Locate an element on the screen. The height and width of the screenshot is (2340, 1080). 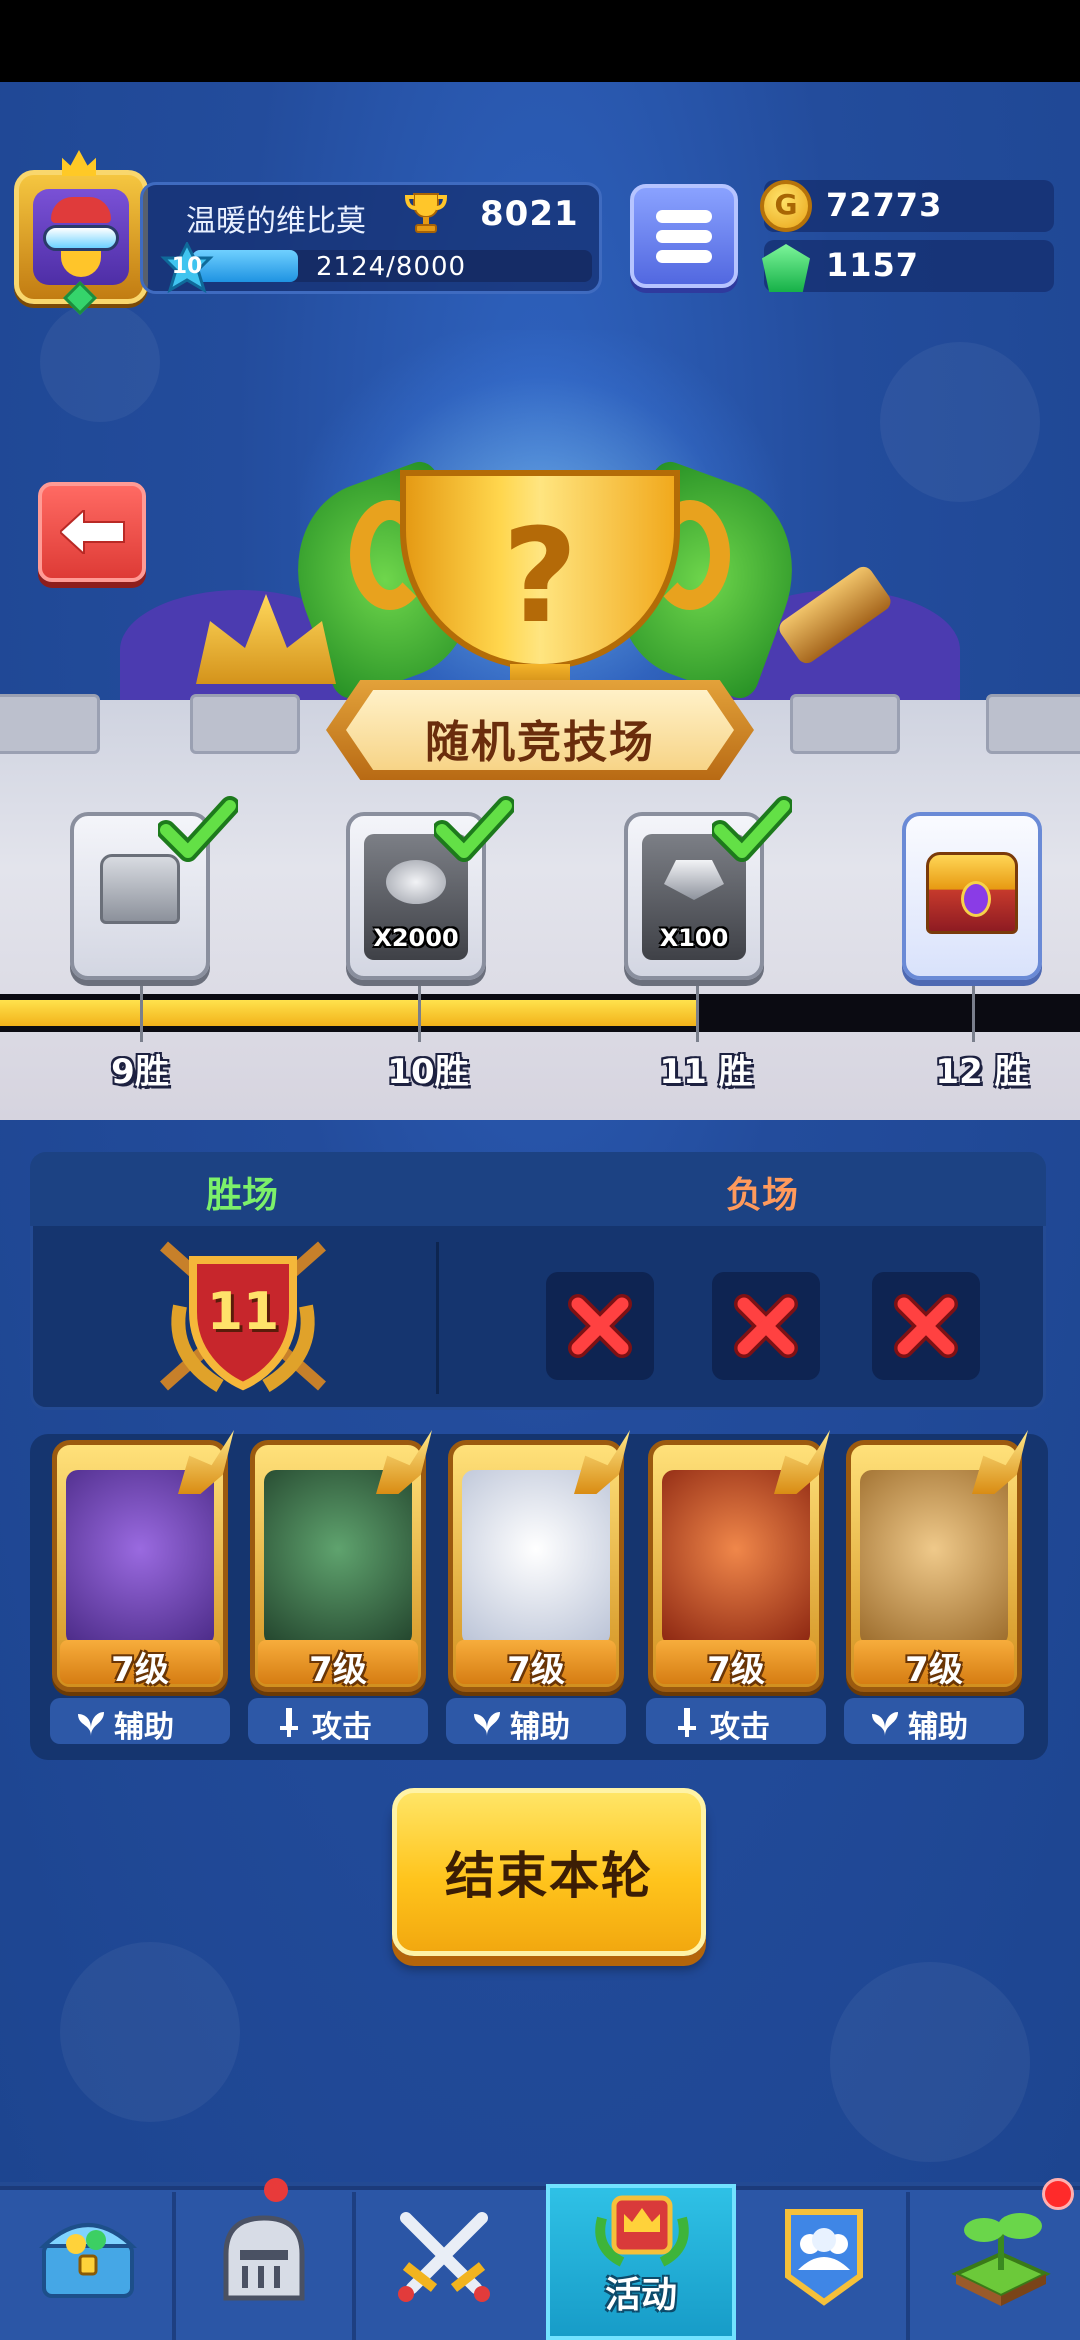
reward-qty: X100 is located at coordinates (694, 938).